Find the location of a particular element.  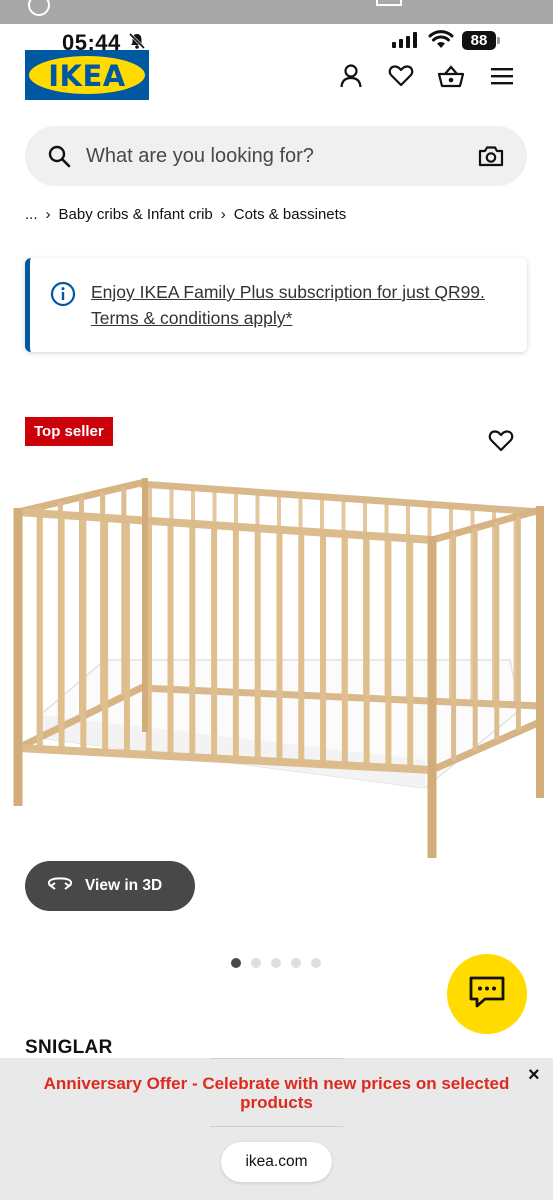

user-icon is located at coordinates (351, 76).